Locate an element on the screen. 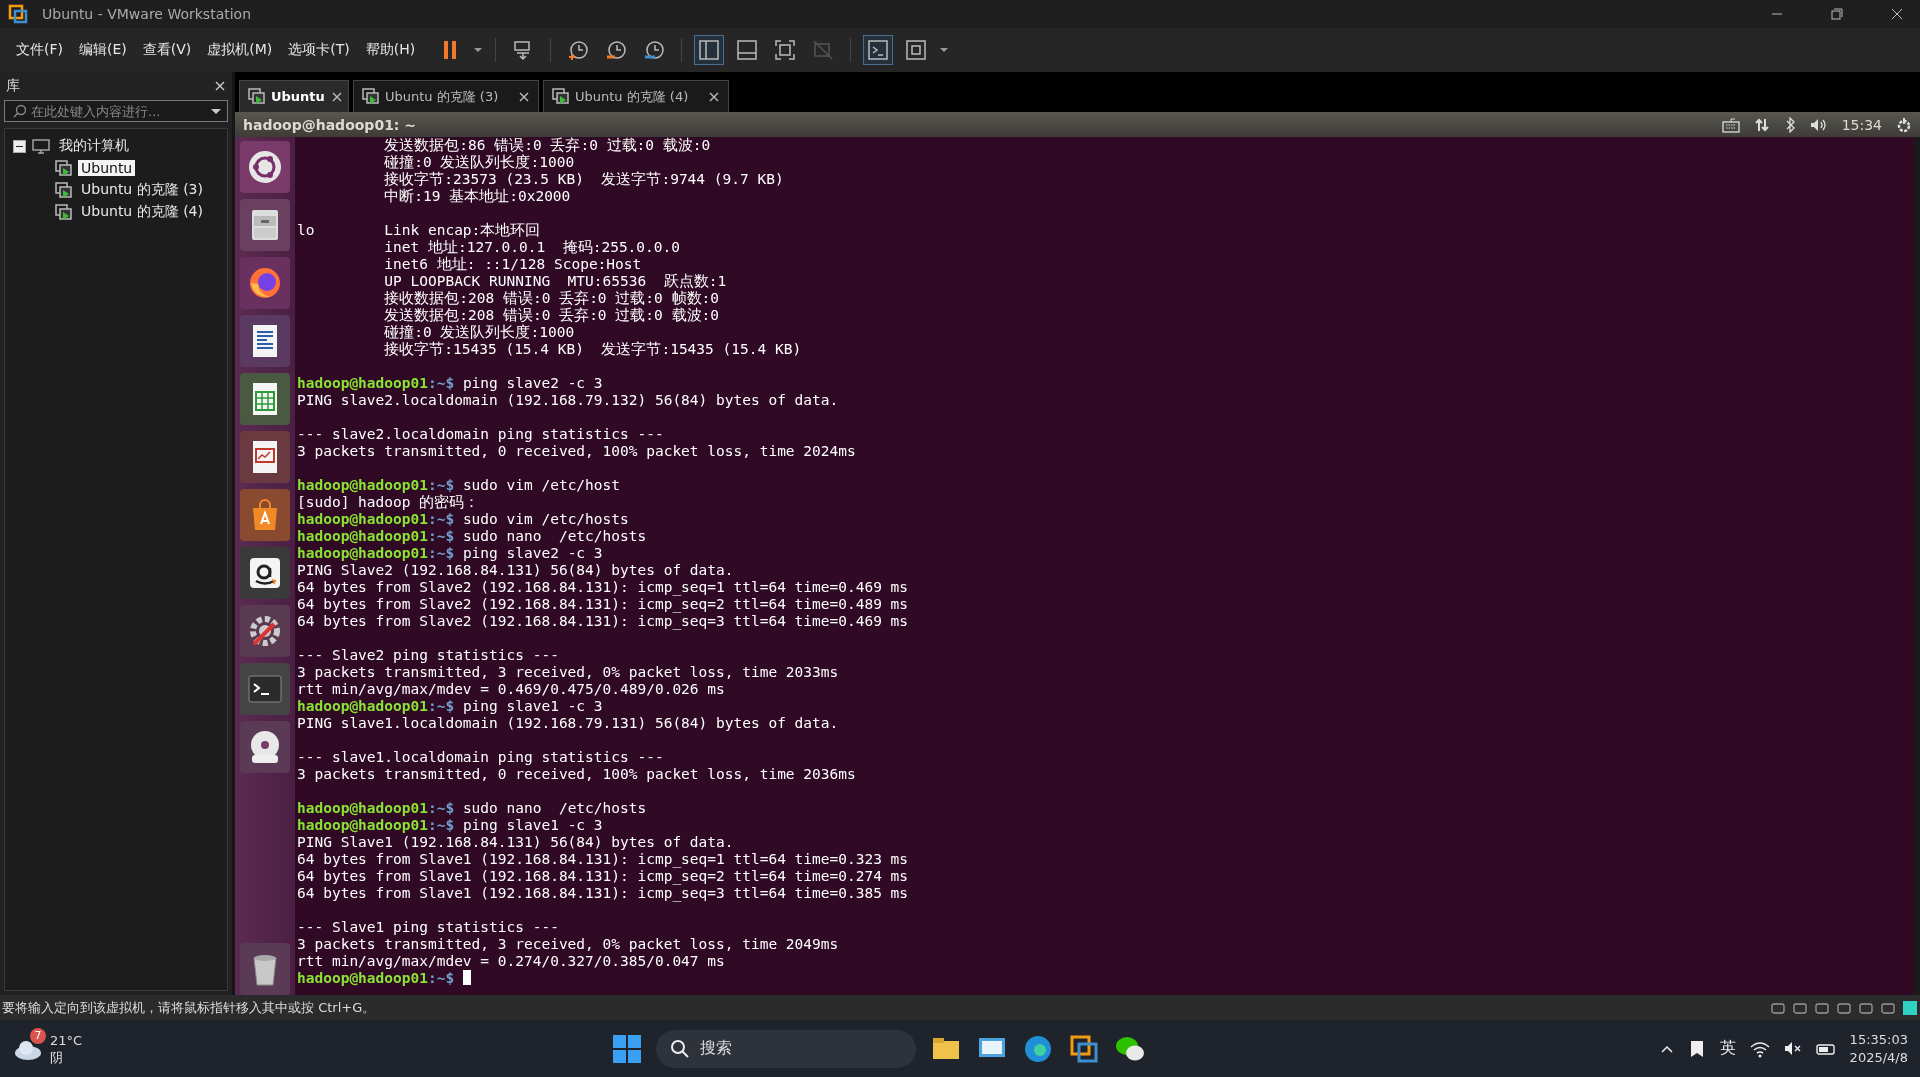  terminal-line: inet6 地址: ::1/128 Scope:Host is located at coordinates (513, 264).